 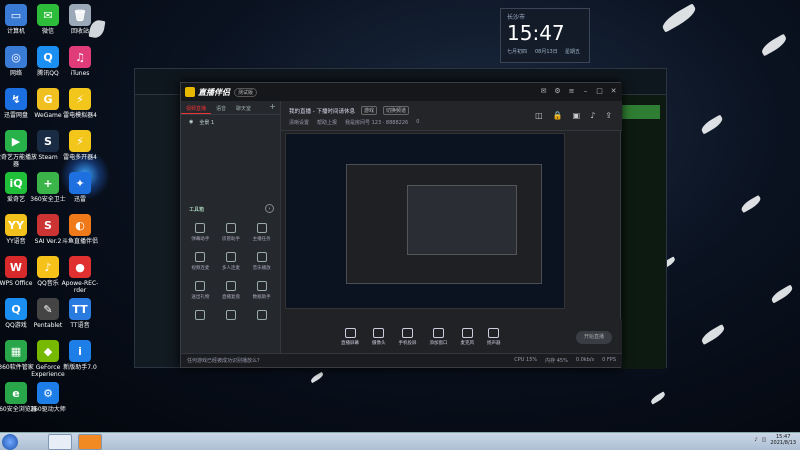 I want to click on source-control-button: 摄像头, so click(x=379, y=337).